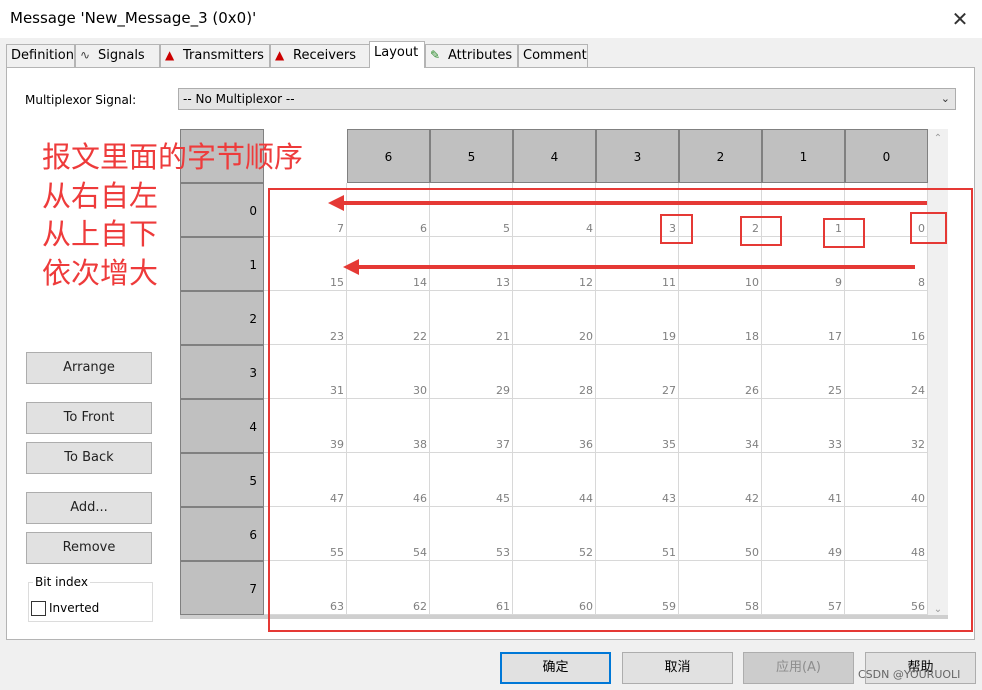  What do you see at coordinates (89, 418) in the screenshot?
I see `to-front-button: To Front` at bounding box center [89, 418].